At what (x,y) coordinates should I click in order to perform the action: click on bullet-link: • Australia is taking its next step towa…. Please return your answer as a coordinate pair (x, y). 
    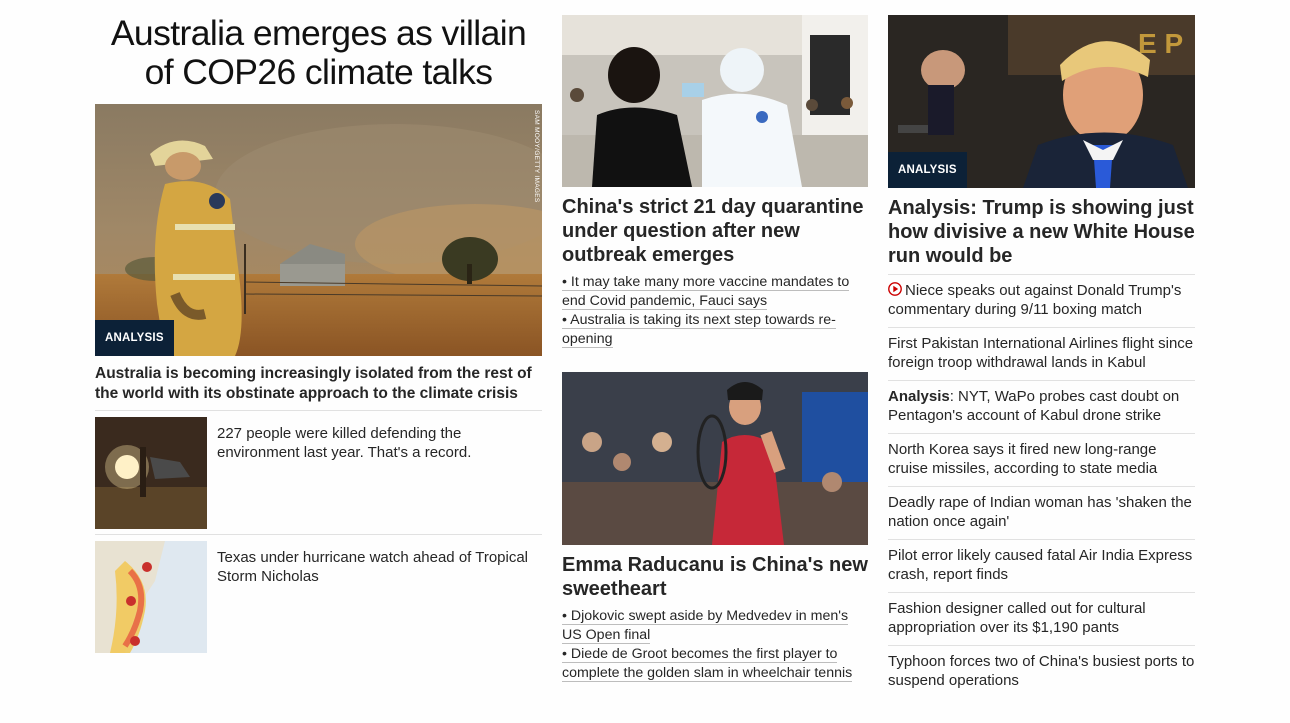
    Looking at the image, I should click on (715, 330).